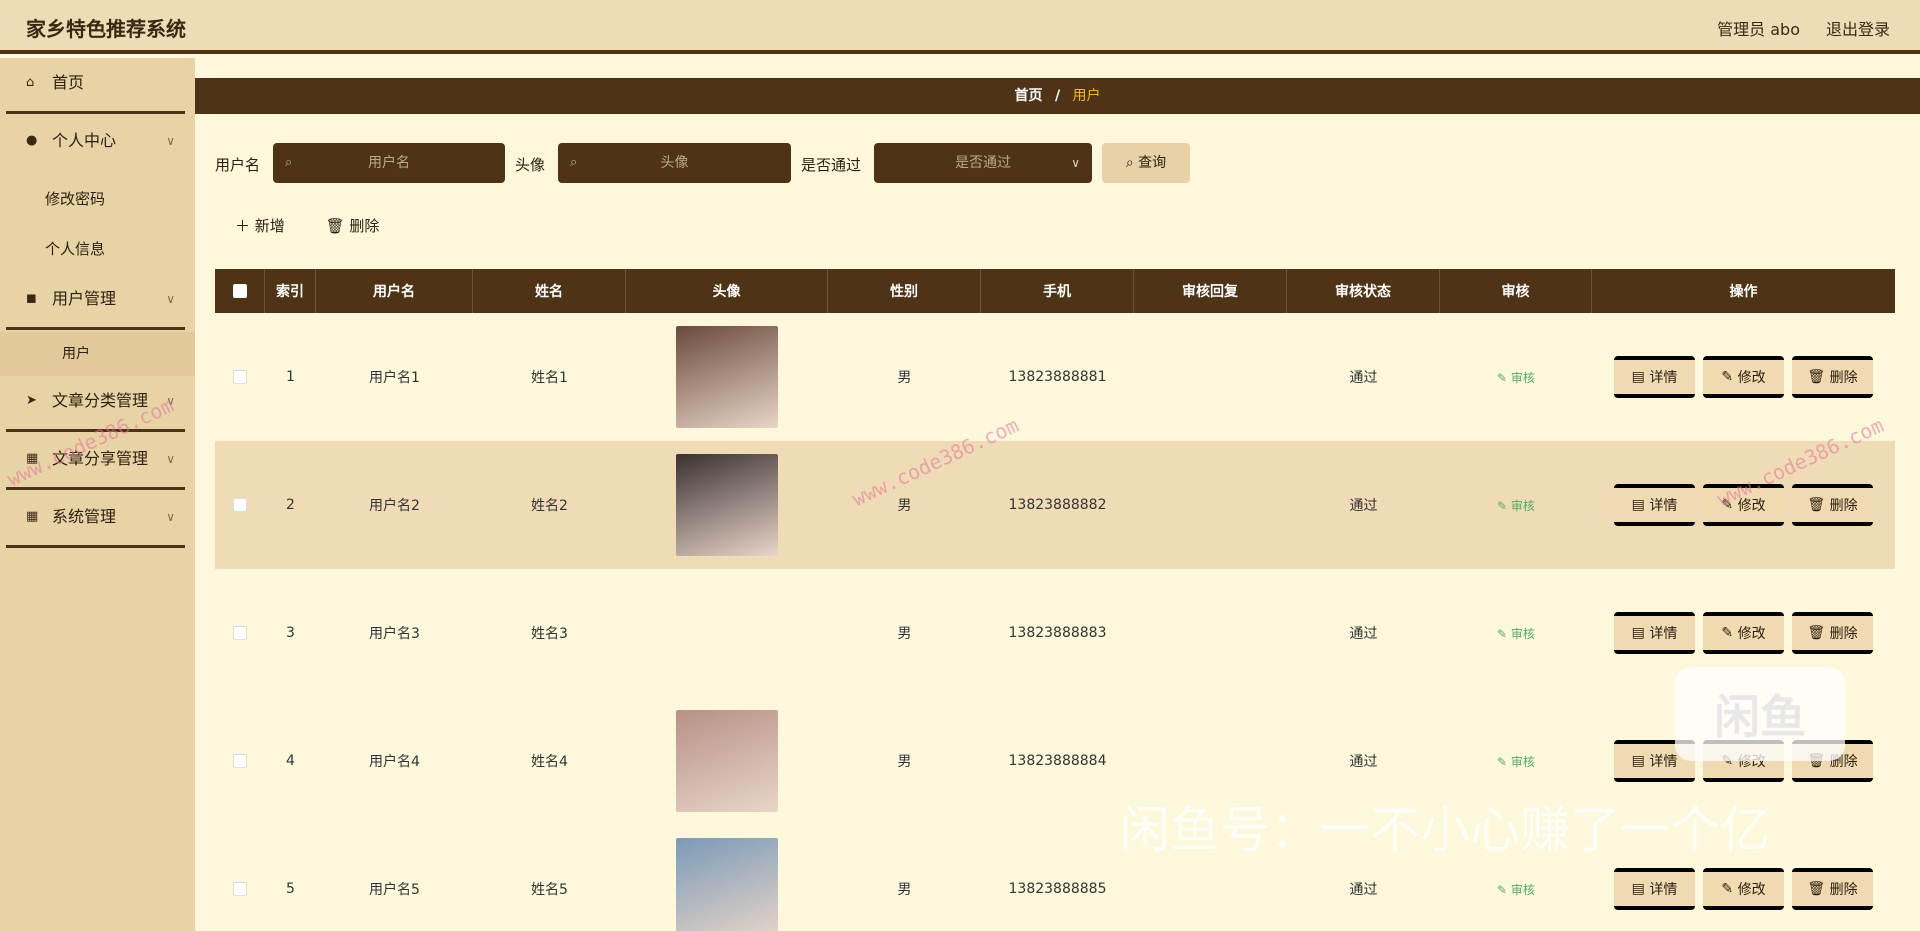 The height and width of the screenshot is (931, 1920). Describe the element at coordinates (31, 400) in the screenshot. I see `send-icon: ➤` at that location.